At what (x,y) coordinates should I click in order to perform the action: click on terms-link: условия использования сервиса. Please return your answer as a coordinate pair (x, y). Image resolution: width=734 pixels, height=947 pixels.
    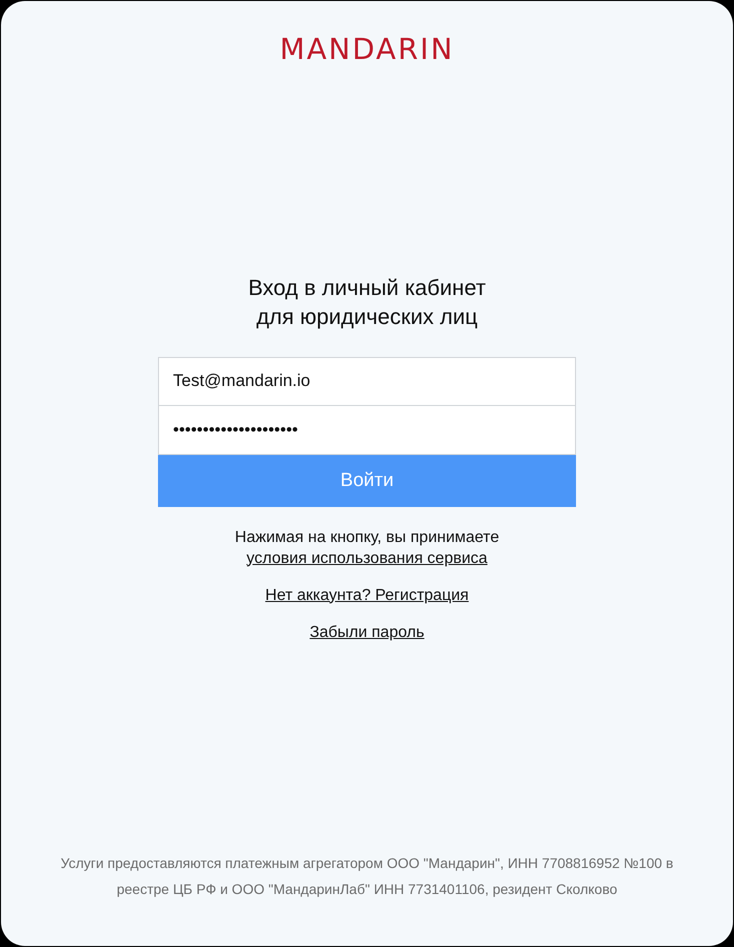
    Looking at the image, I should click on (367, 558).